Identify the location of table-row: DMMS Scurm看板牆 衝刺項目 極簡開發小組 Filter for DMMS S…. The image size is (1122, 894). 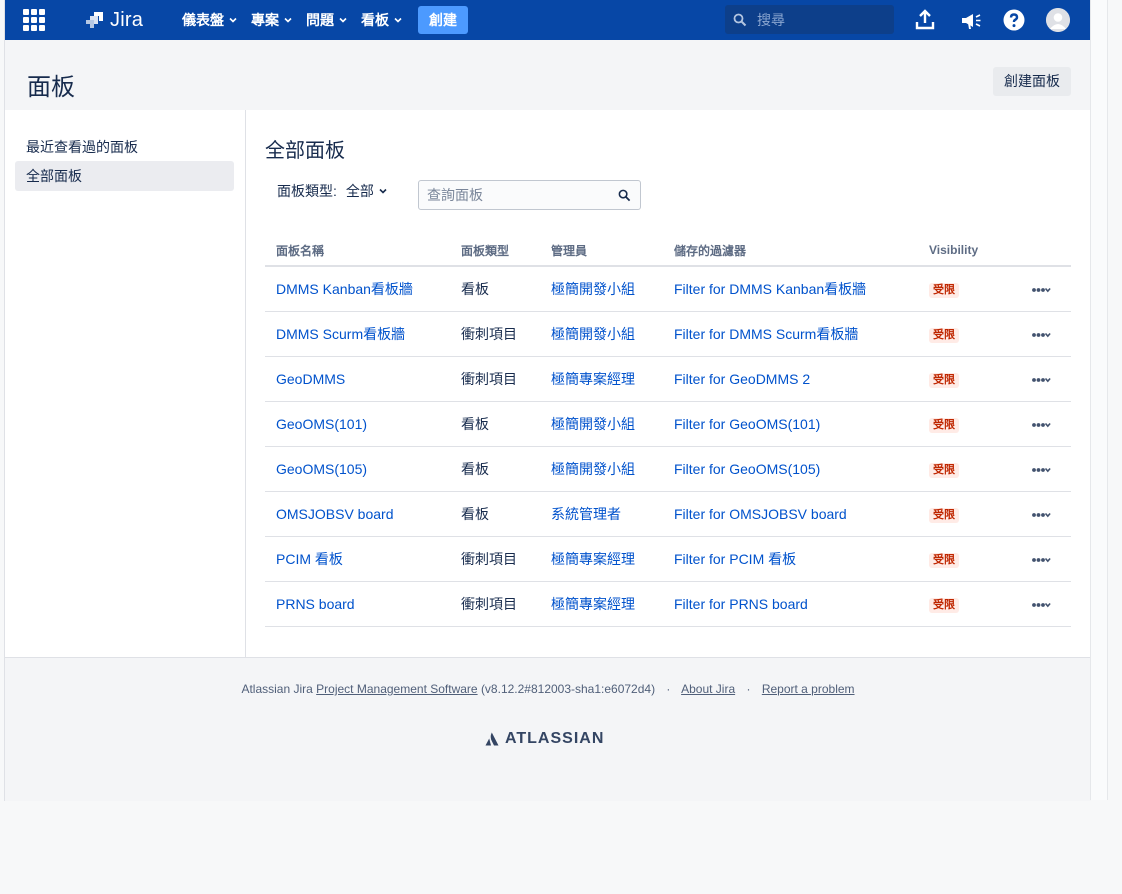
(668, 334).